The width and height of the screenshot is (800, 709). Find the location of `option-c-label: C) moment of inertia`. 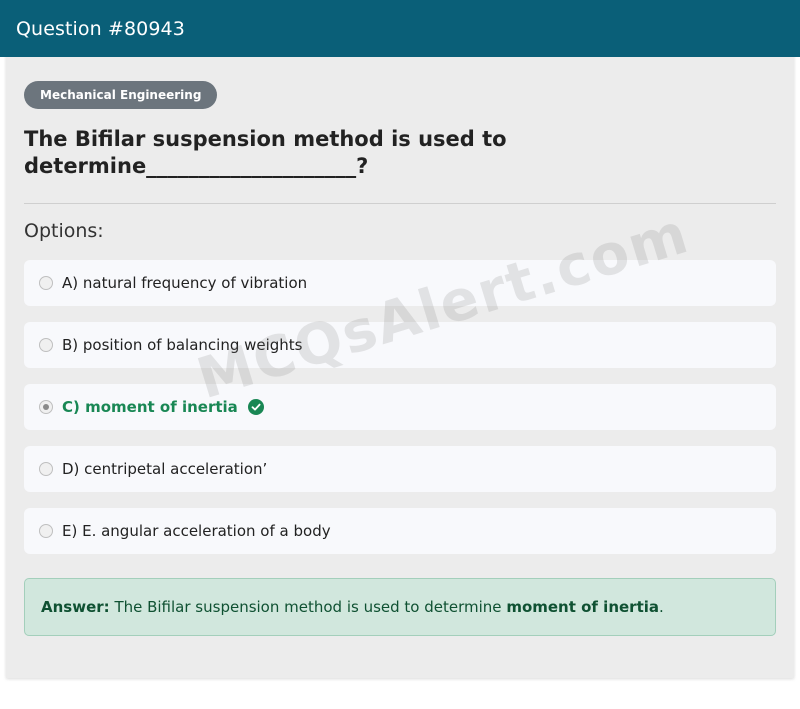

option-c-label: C) moment of inertia is located at coordinates (150, 407).